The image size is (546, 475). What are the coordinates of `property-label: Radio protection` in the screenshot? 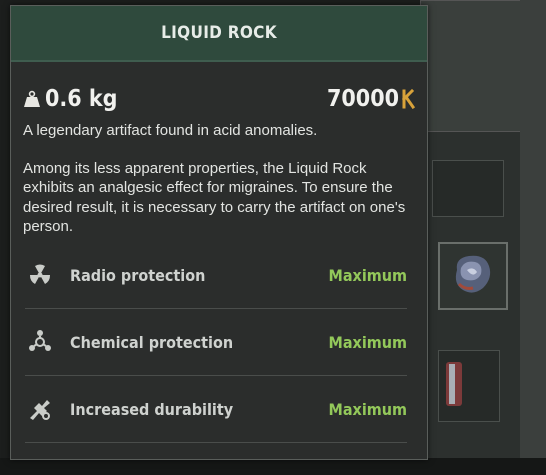 It's located at (138, 275).